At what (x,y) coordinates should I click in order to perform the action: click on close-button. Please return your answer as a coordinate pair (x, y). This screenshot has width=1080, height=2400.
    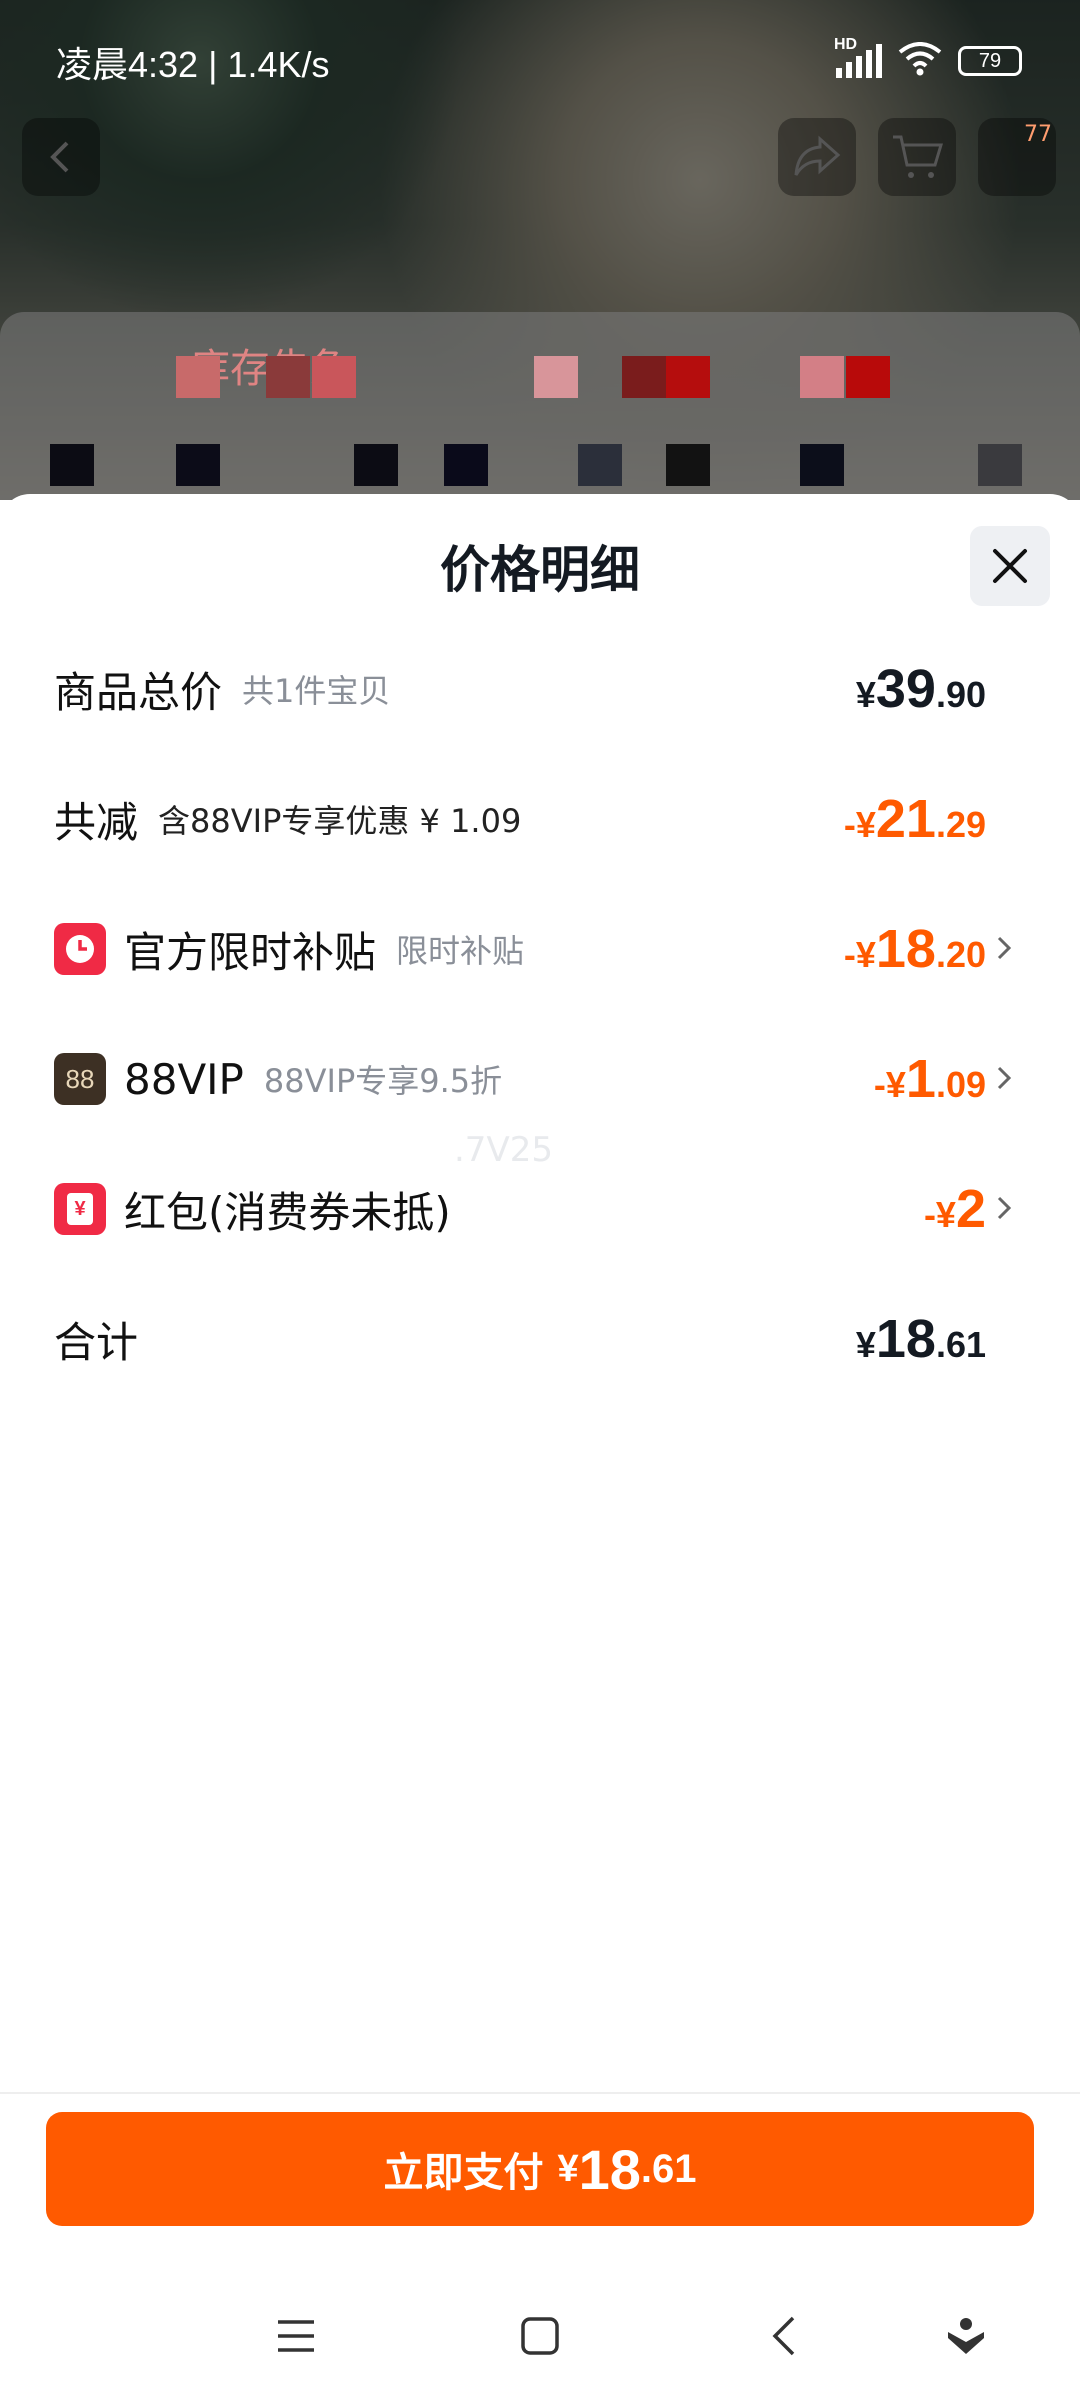
    Looking at the image, I should click on (1010, 566).